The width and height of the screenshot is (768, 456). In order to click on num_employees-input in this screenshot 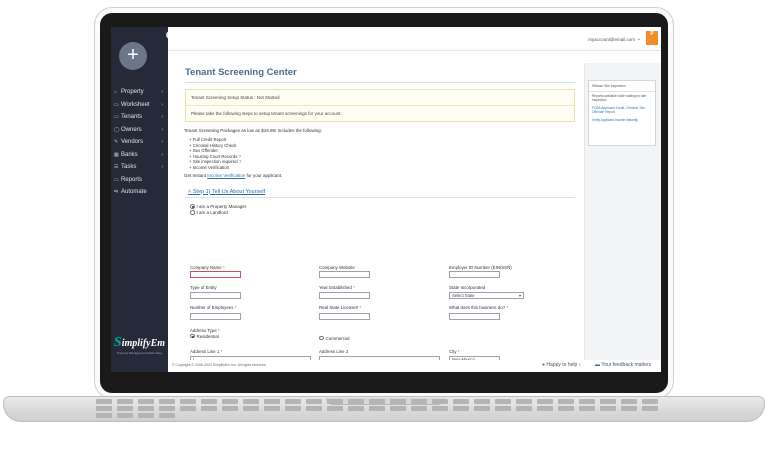, I will do `click(215, 316)`.